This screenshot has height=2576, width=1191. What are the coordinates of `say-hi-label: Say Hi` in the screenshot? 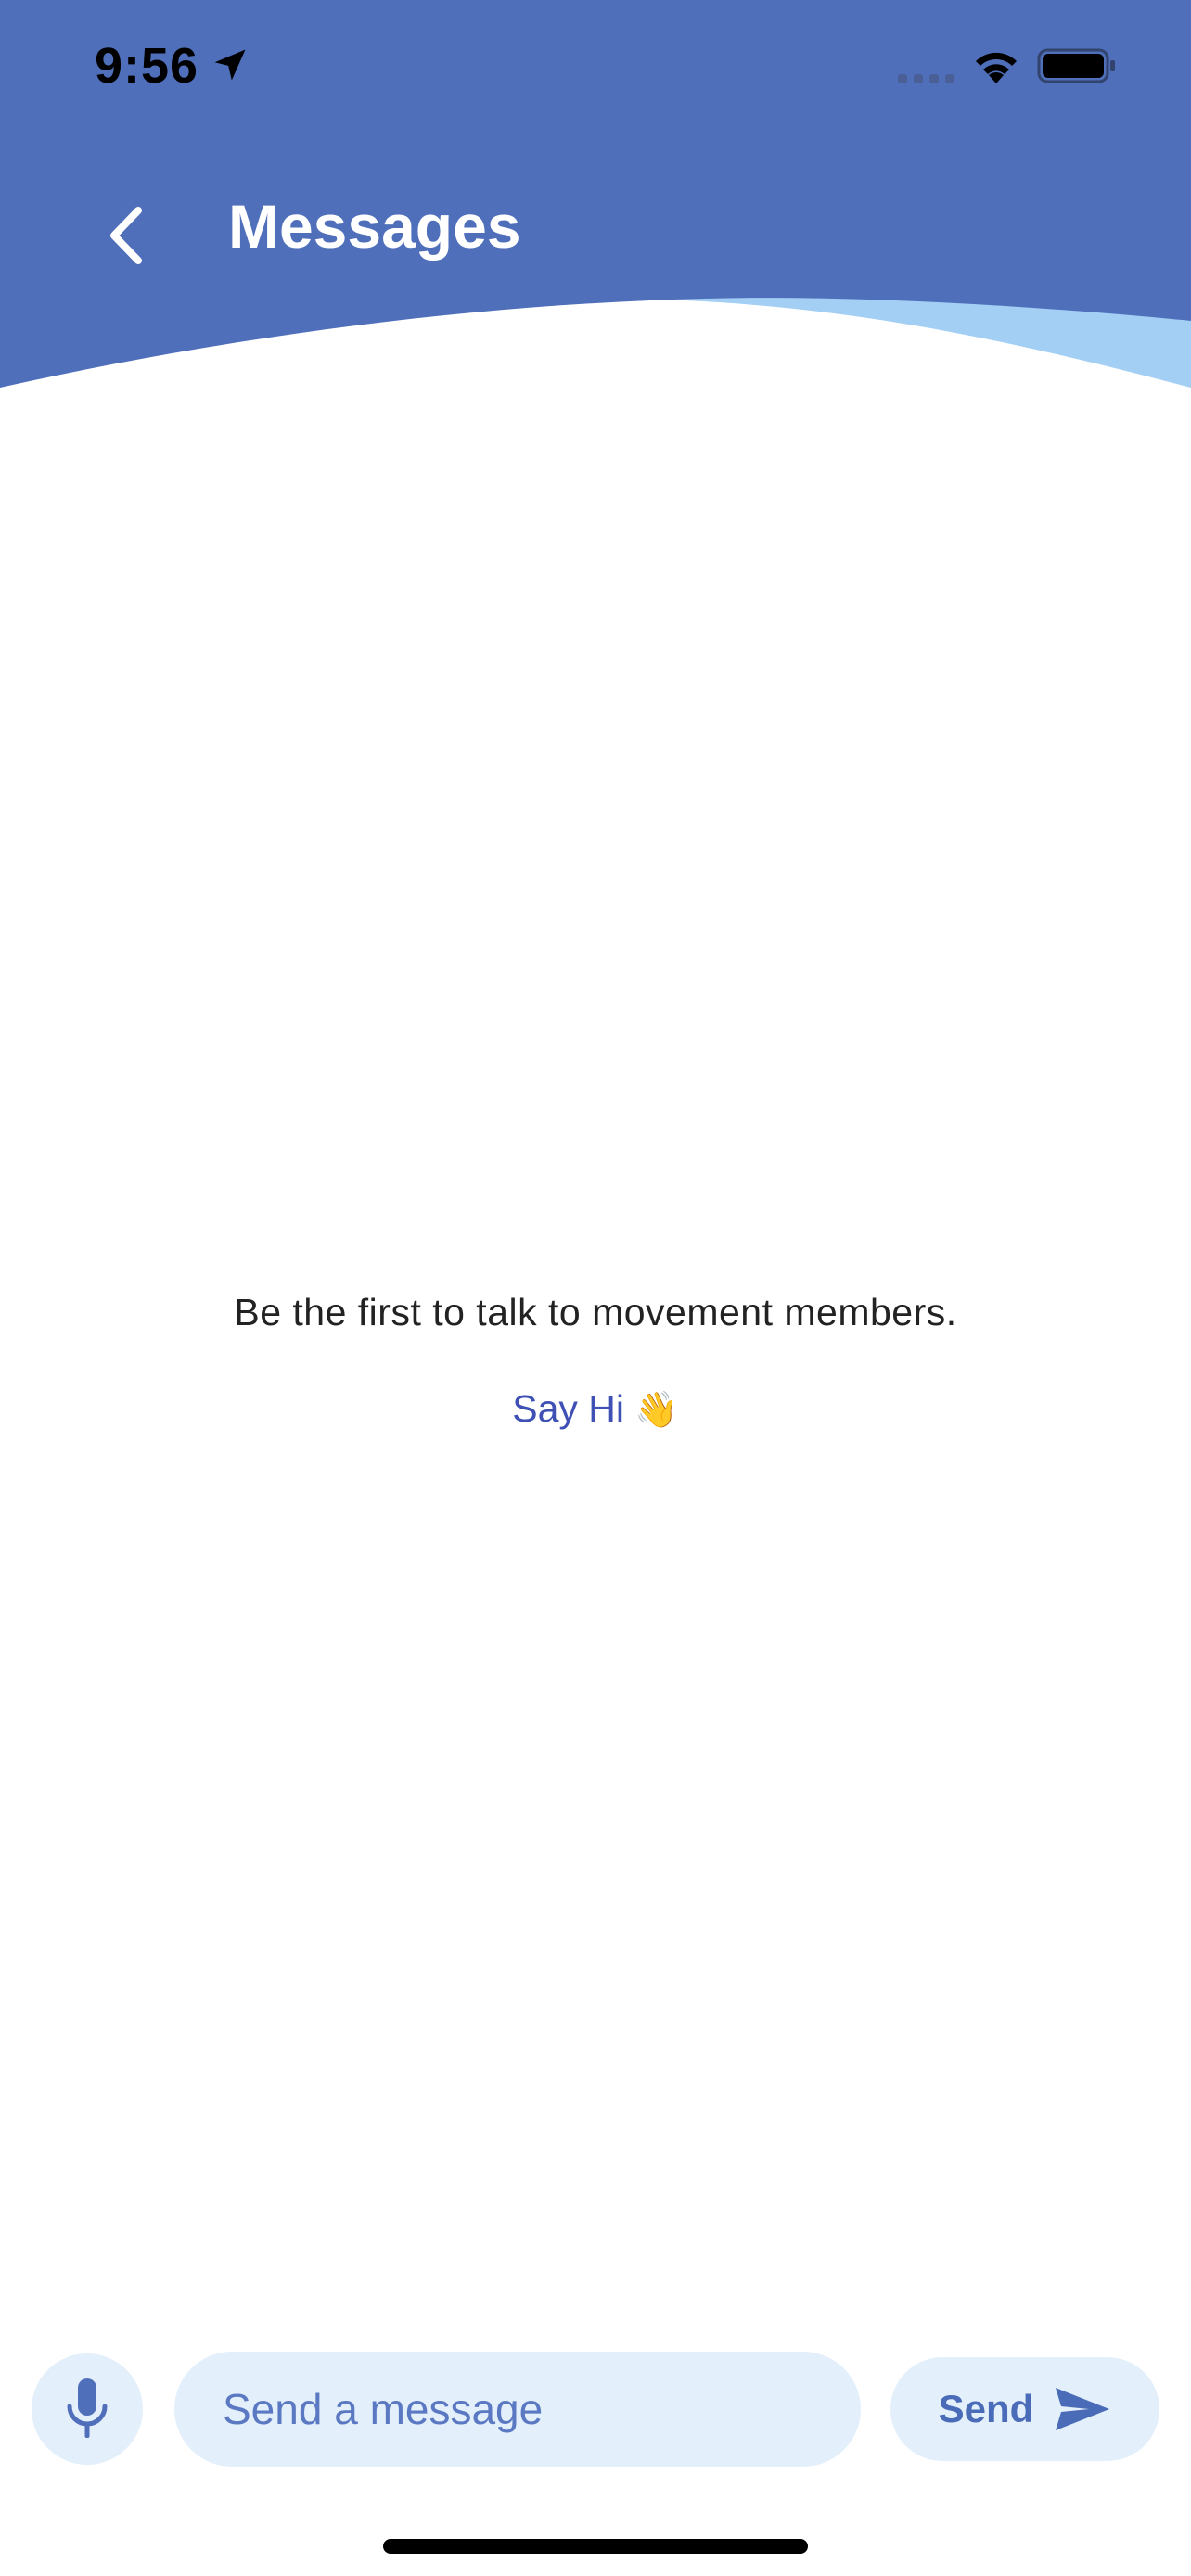 It's located at (568, 1408).